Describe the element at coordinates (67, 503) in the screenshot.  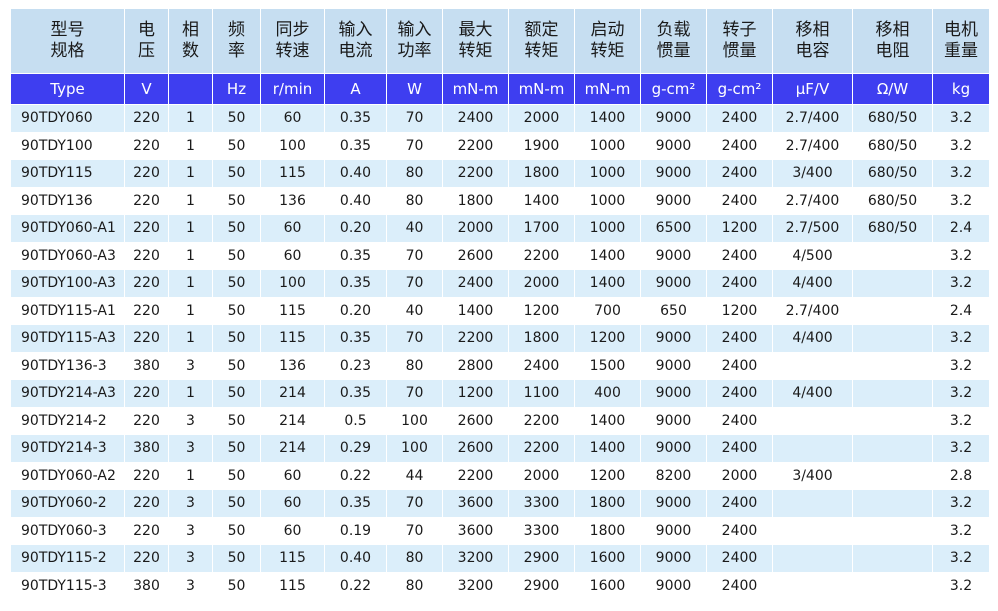
I see `model-cell: 90TDY060-2` at that location.